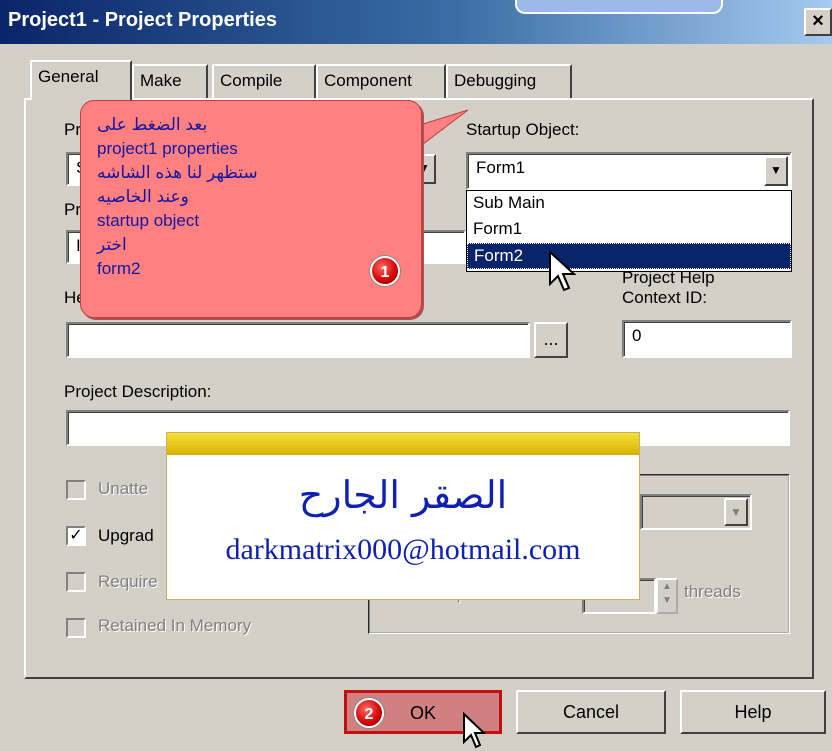 The image size is (832, 751). What do you see at coordinates (170, 81) in the screenshot?
I see `tab-make: Make` at bounding box center [170, 81].